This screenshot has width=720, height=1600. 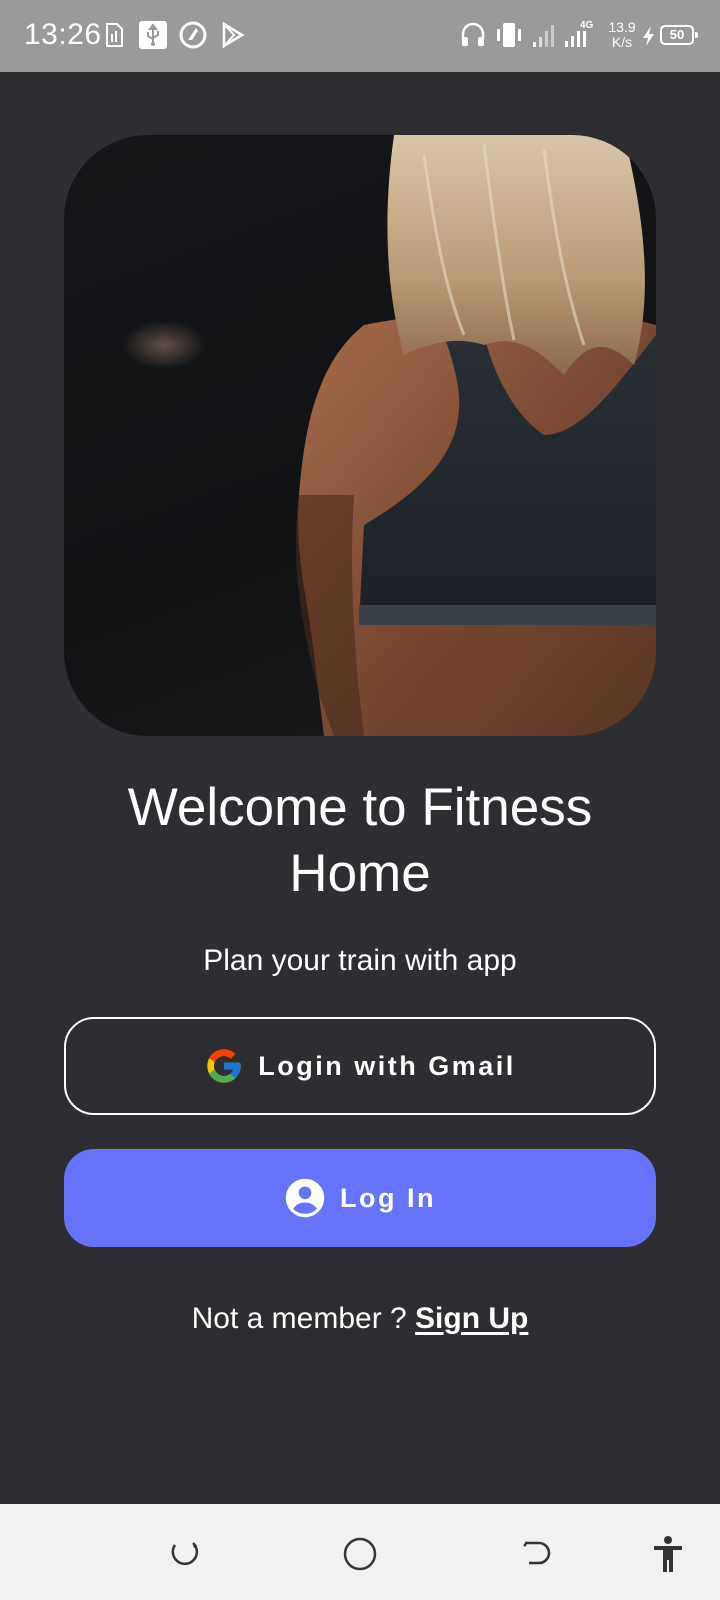 I want to click on welcome-subtitle: Plan your train with app, so click(x=360, y=960).